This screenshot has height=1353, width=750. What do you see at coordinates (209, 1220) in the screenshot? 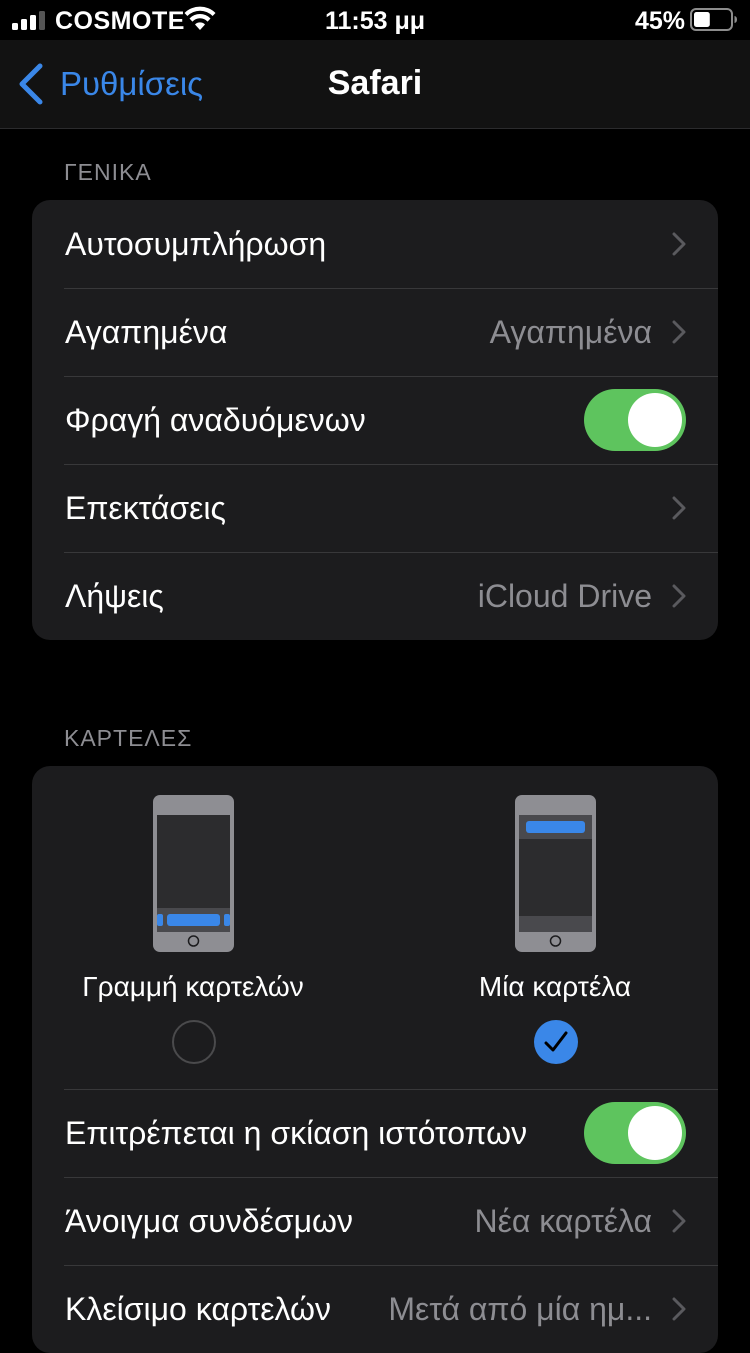
I see `row-label: Άνοιγμα συνδέσμων` at bounding box center [209, 1220].